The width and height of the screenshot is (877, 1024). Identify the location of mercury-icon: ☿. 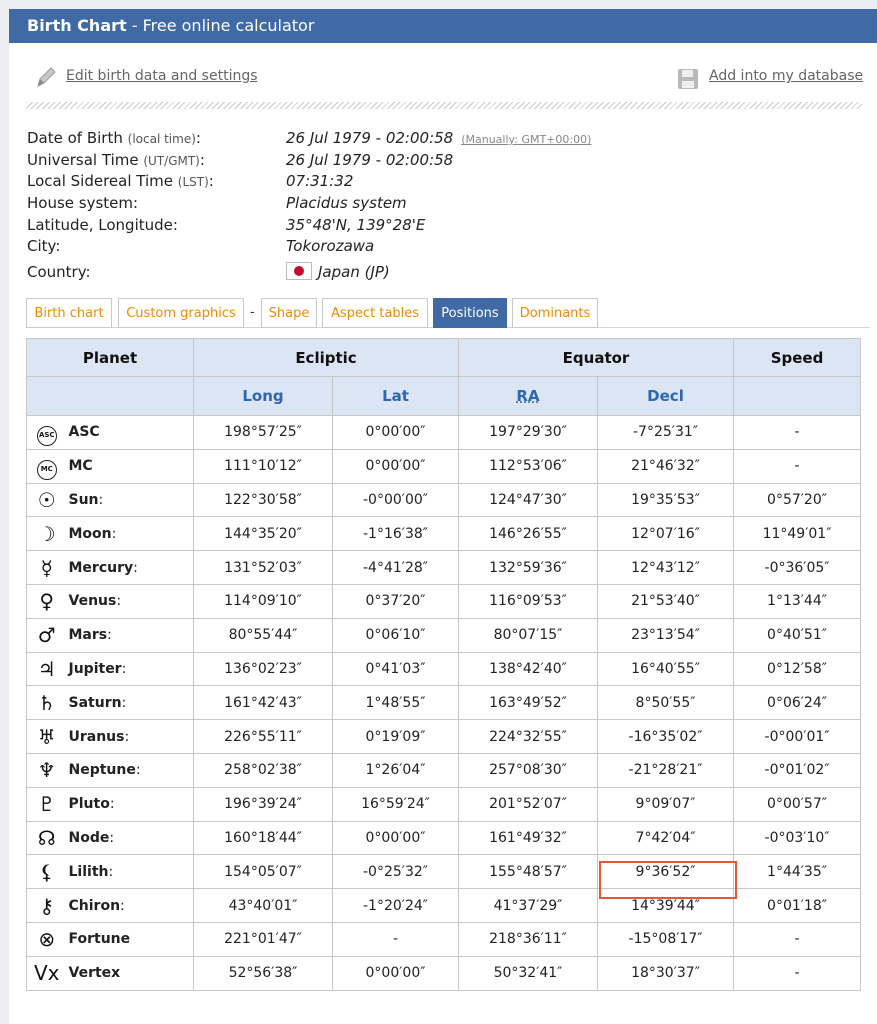
(46, 567).